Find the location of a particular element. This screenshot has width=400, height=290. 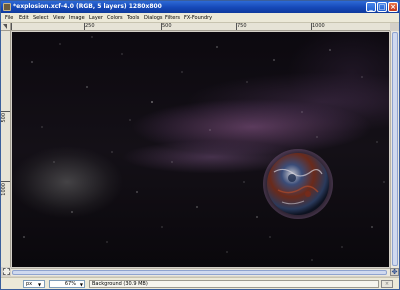

quick-mask-toggle is located at coordinates (6, 271).